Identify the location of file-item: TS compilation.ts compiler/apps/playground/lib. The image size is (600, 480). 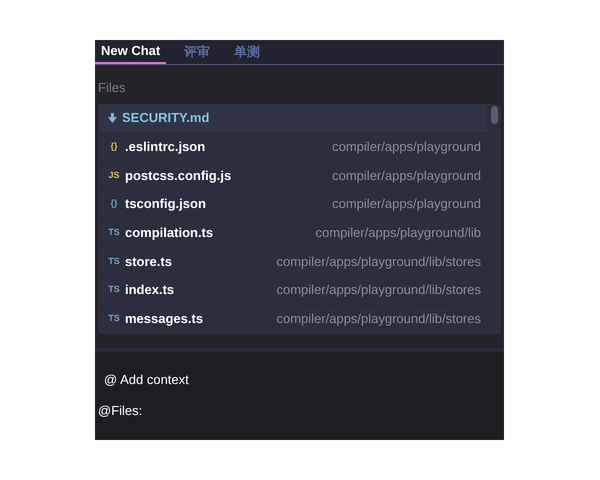
(292, 232).